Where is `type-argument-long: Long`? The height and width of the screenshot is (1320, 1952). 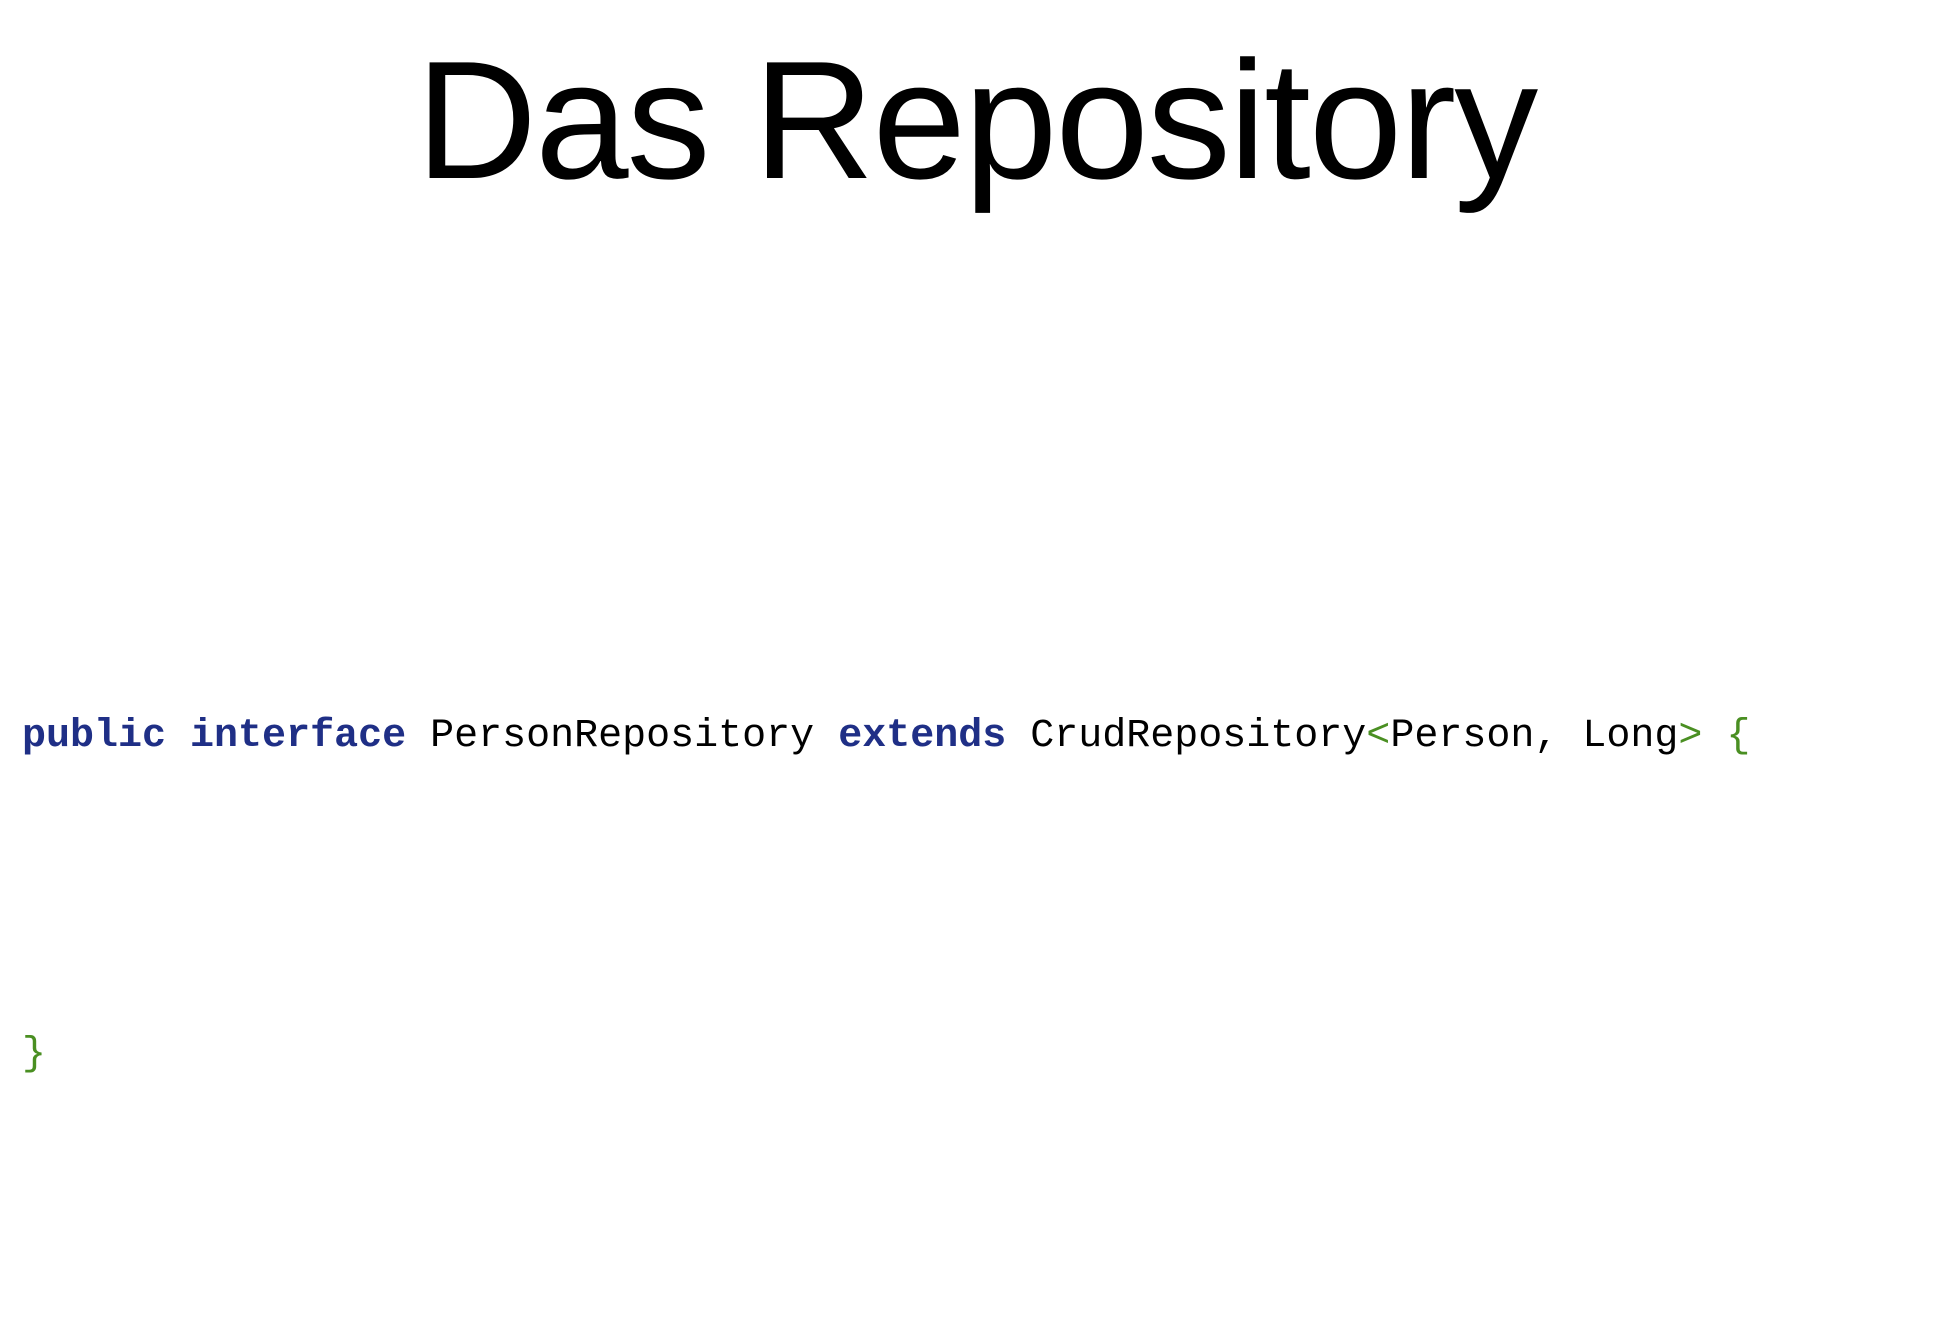
type-argument-long: Long is located at coordinates (1630, 736).